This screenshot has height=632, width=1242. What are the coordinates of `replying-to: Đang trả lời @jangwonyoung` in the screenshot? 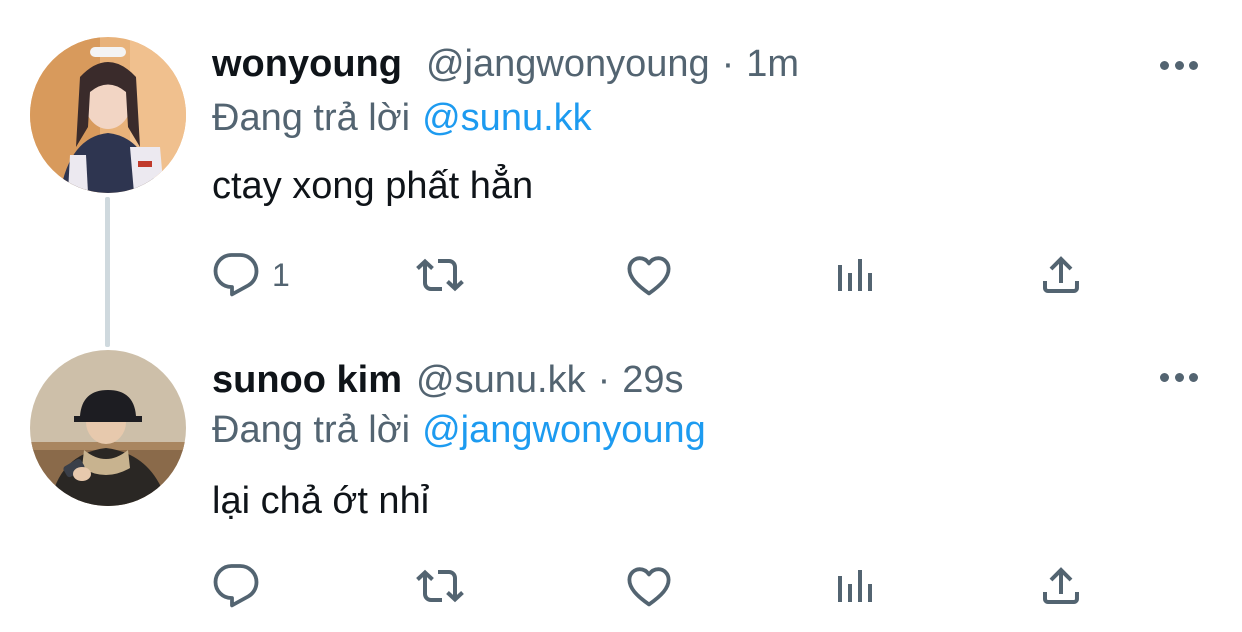 It's located at (459, 430).